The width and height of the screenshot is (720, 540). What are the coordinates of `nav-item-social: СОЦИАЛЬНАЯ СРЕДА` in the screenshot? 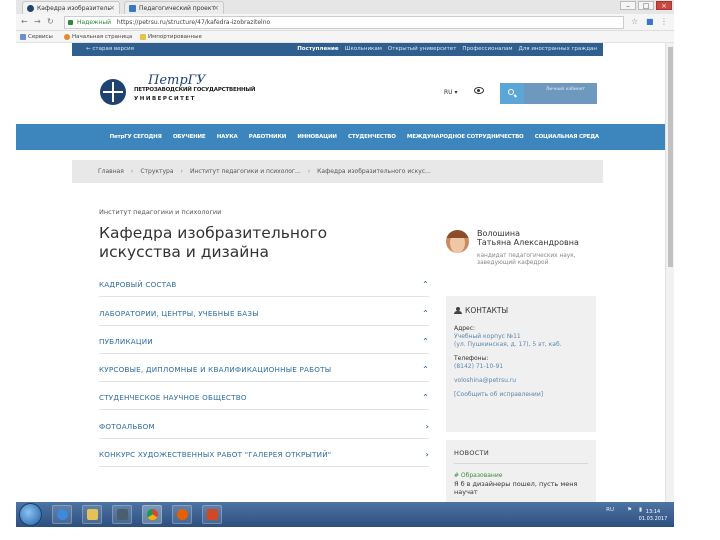 It's located at (566, 137).